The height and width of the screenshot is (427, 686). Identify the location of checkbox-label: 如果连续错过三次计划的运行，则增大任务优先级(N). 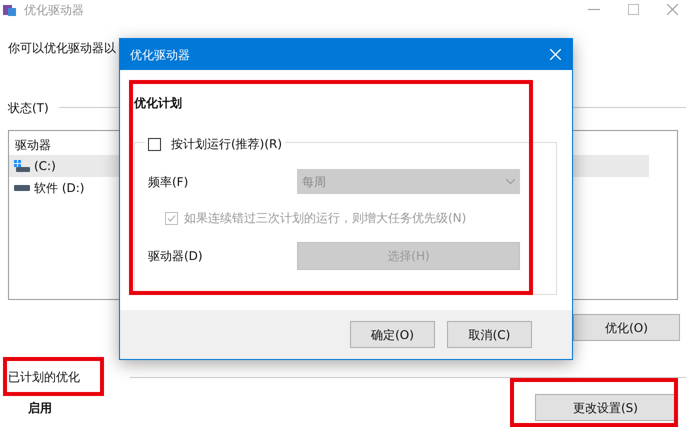
(325, 218).